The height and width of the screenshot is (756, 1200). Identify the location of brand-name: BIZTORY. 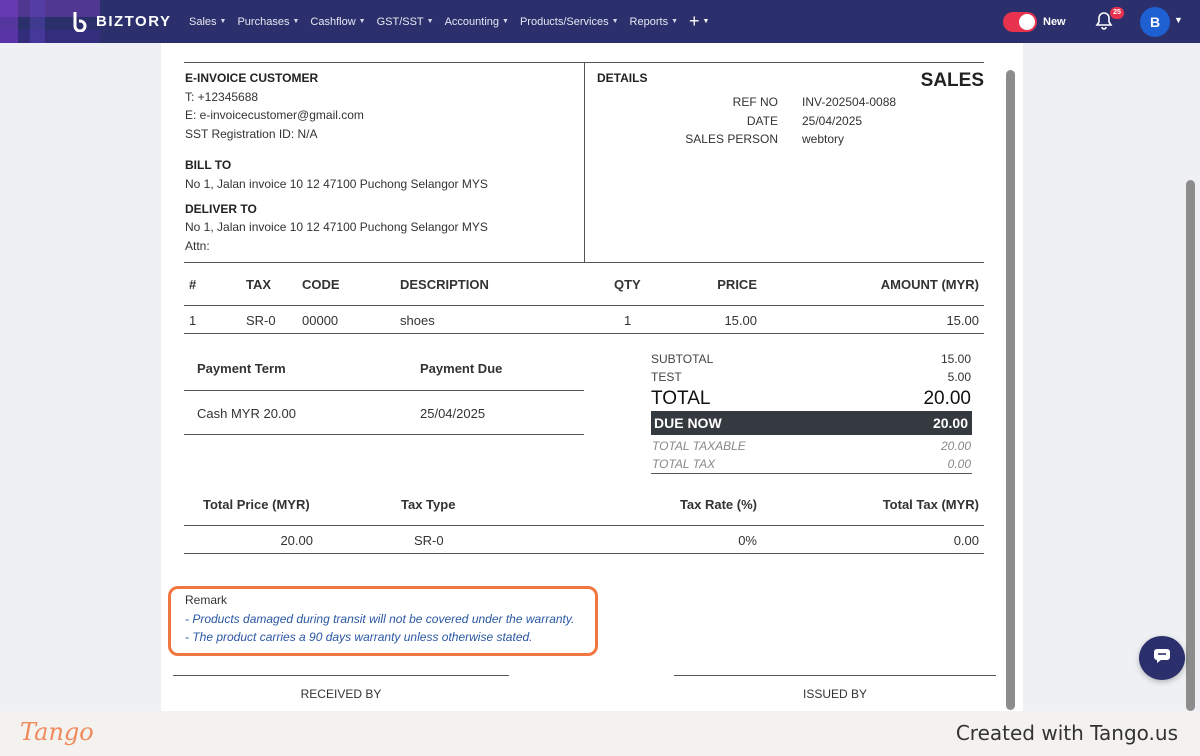
(134, 21).